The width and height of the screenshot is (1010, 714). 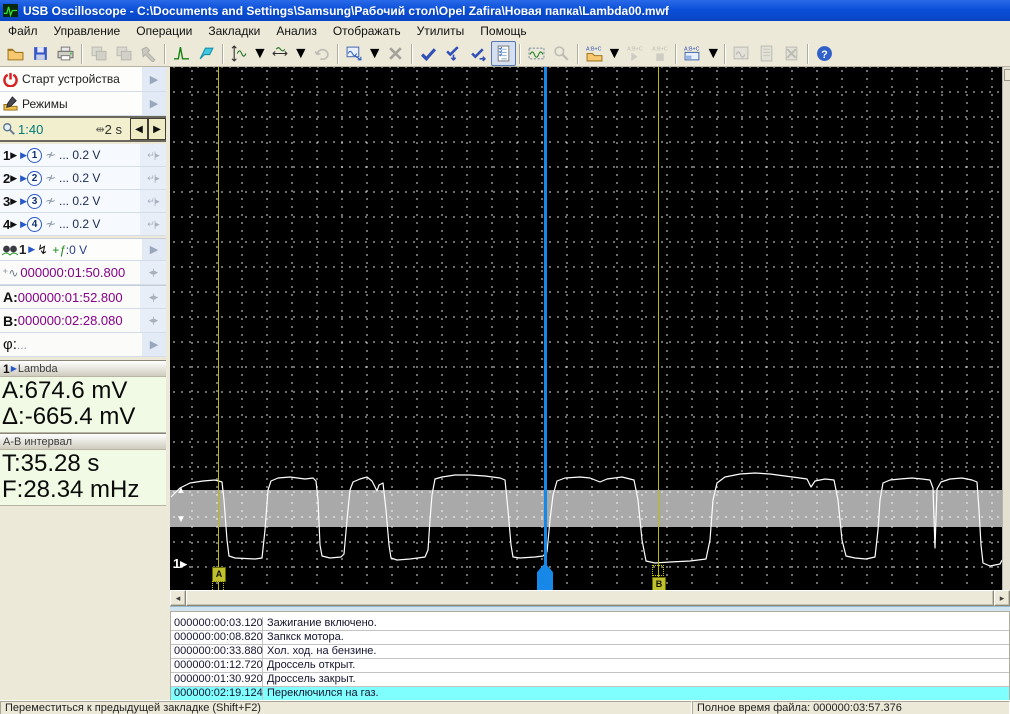 What do you see at coordinates (590, 666) in the screenshot?
I see `log-row-4: 000000:01:12.720 Дроссель открыт.` at bounding box center [590, 666].